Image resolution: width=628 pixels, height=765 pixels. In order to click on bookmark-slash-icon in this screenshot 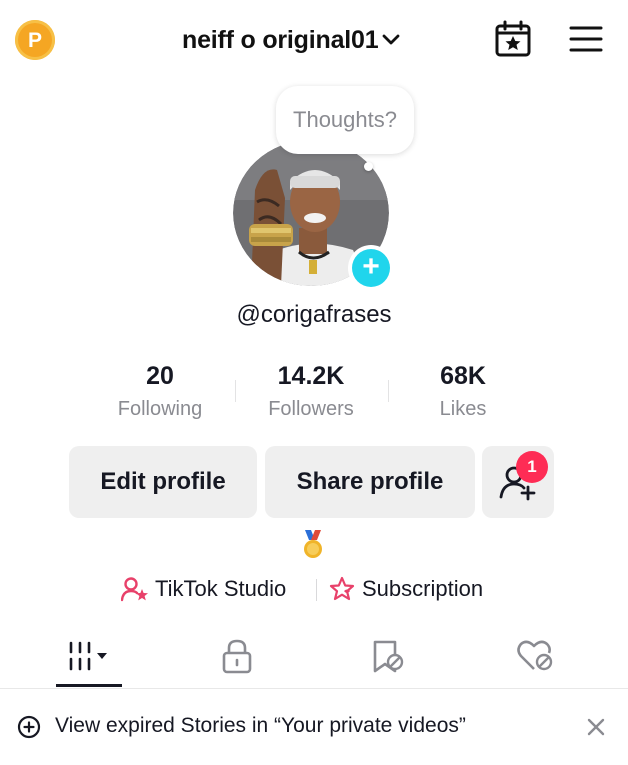, I will do `click(388, 656)`.